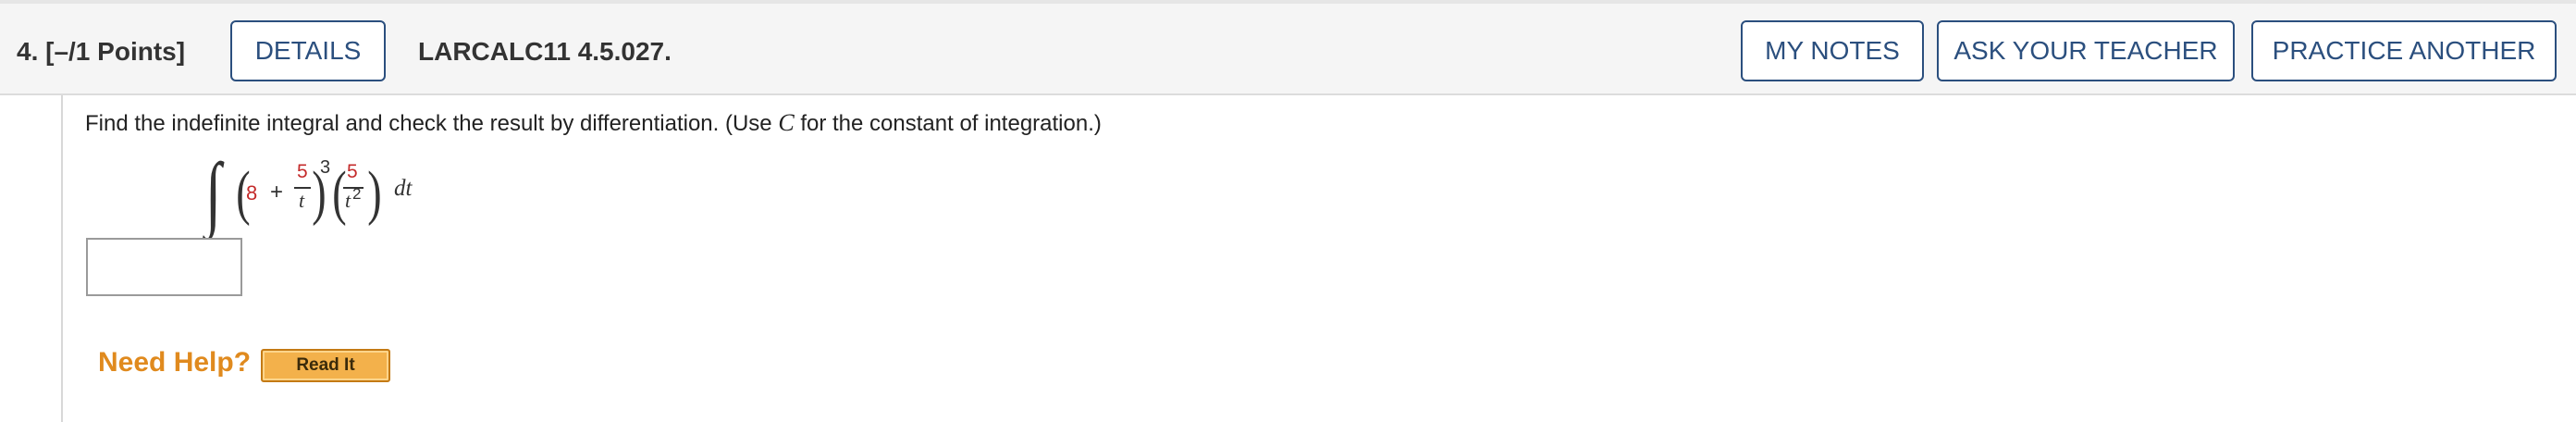 The image size is (2576, 422). I want to click on fraction2-numerator: 5, so click(352, 171).